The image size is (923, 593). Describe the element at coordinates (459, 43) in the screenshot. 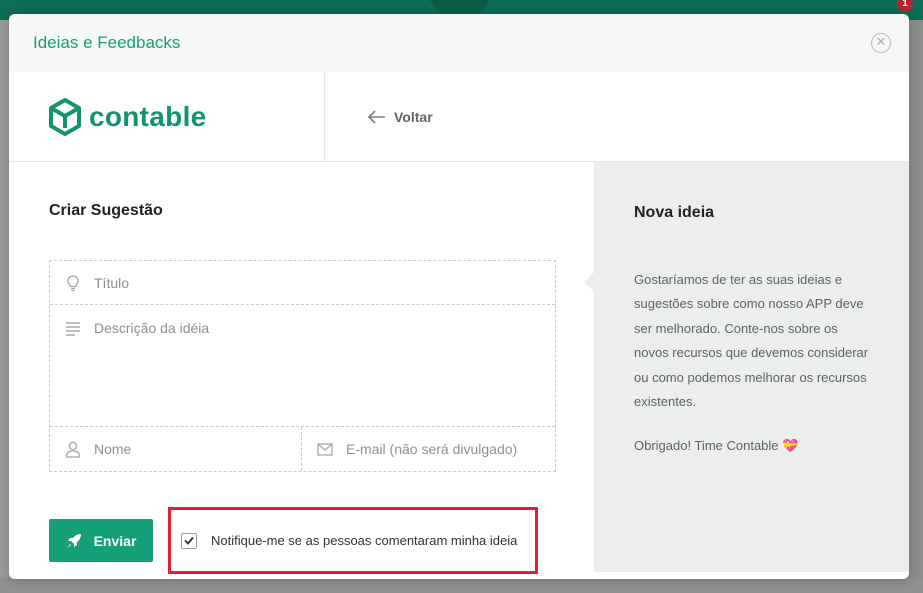

I see `modal-header: Ideias e Feedbacks ✕` at that location.